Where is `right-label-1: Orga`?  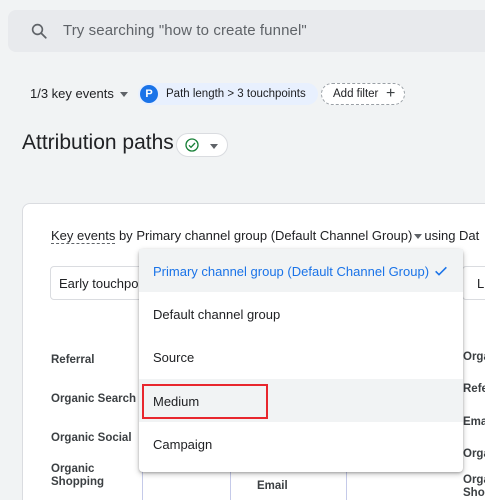
right-label-1: Orga is located at coordinates (474, 357).